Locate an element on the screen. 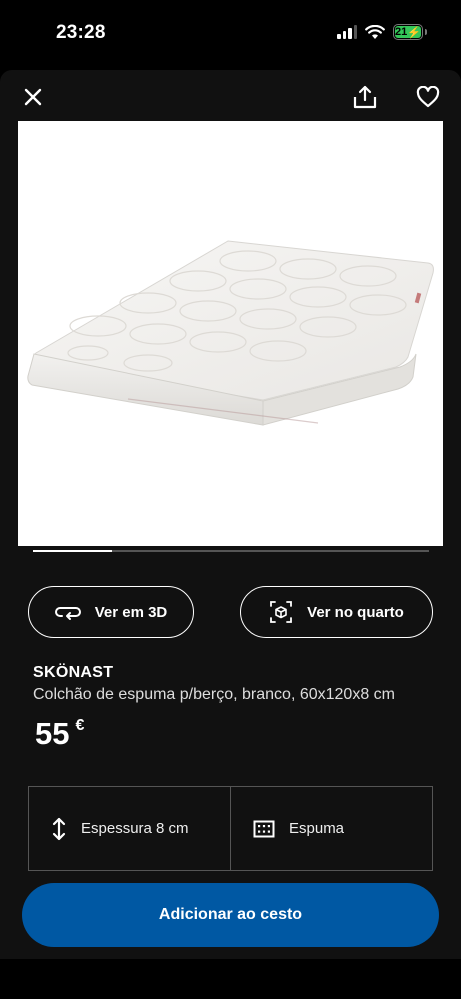 The height and width of the screenshot is (999, 461). share-button is located at coordinates (365, 97).